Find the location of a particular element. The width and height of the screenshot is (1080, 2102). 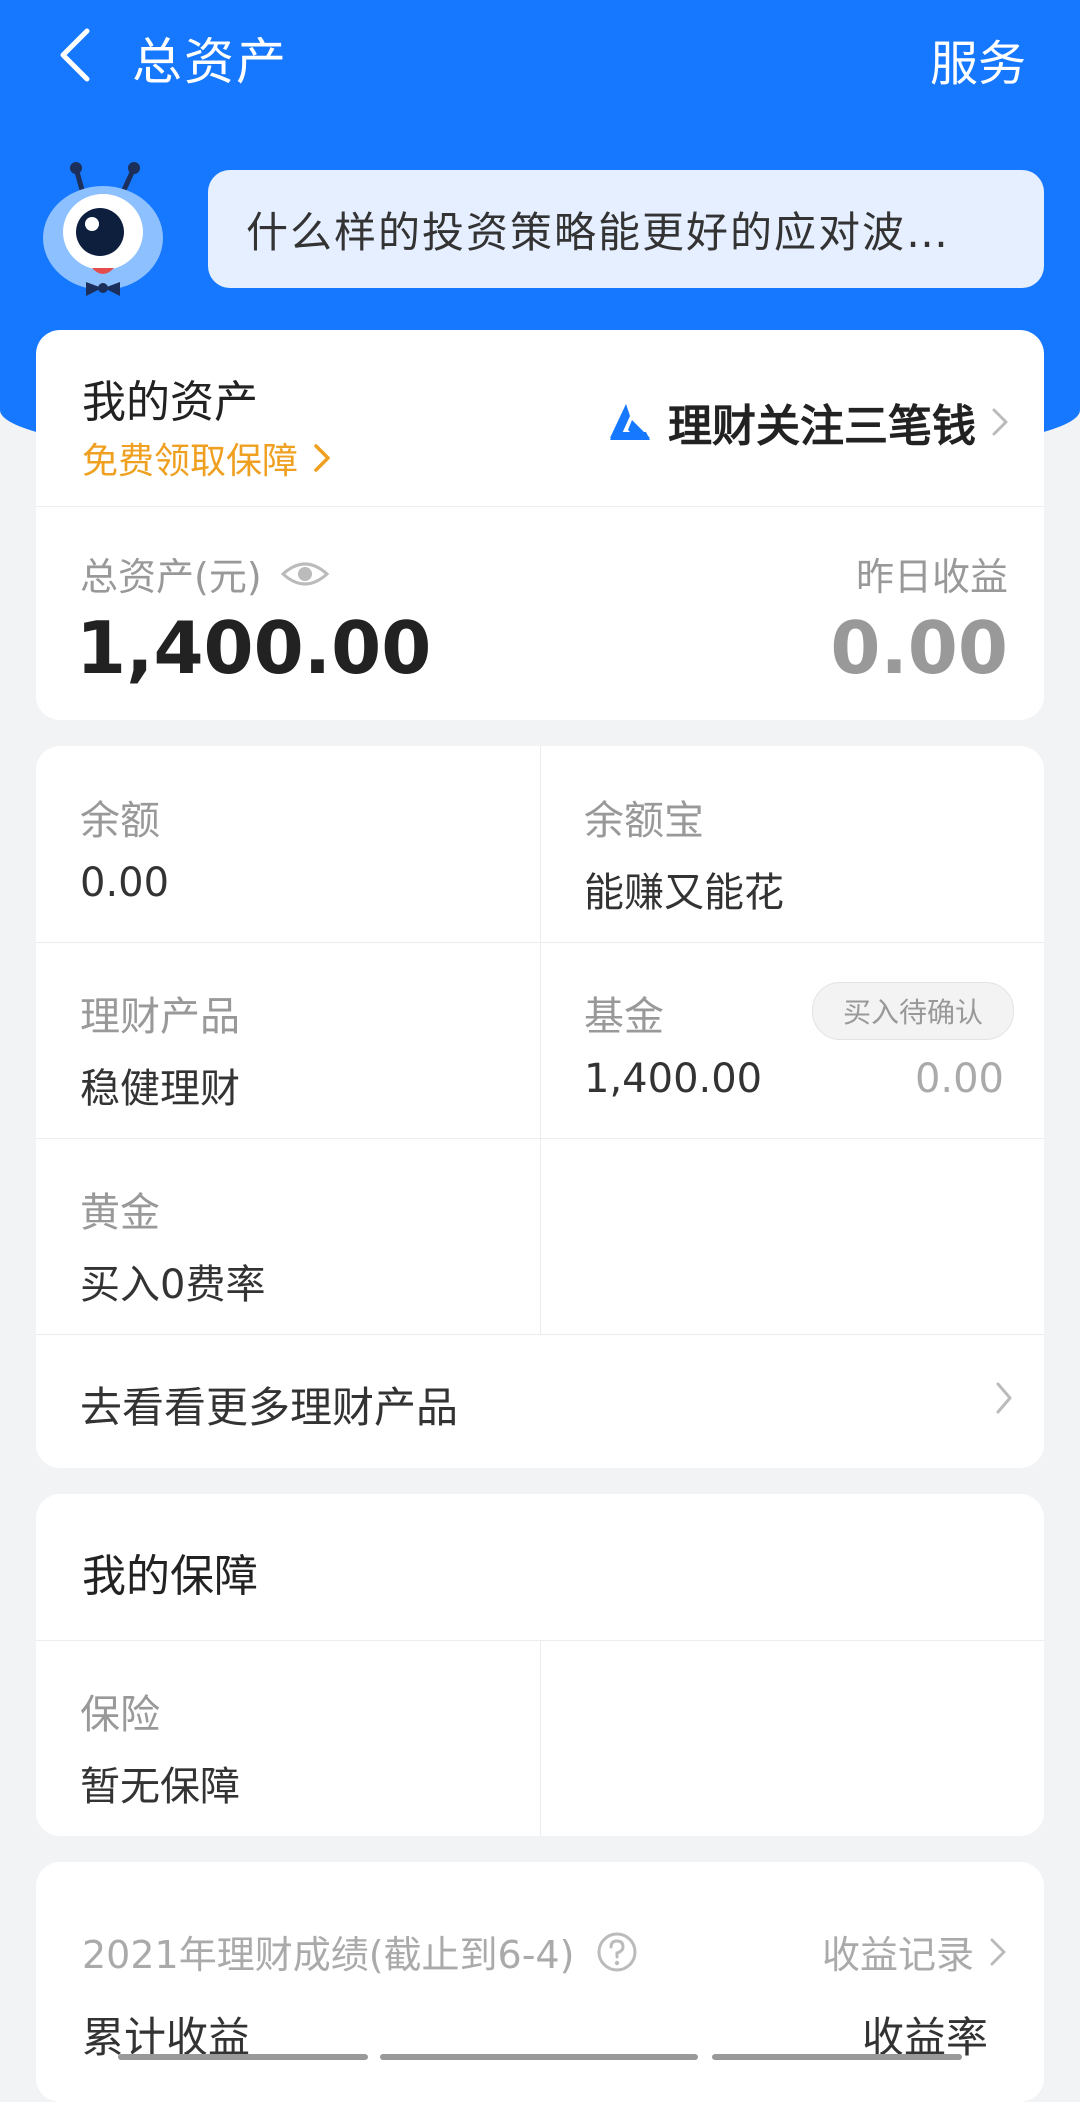

three-money-focus-label: 理财关注三笔钱 is located at coordinates (822, 426).